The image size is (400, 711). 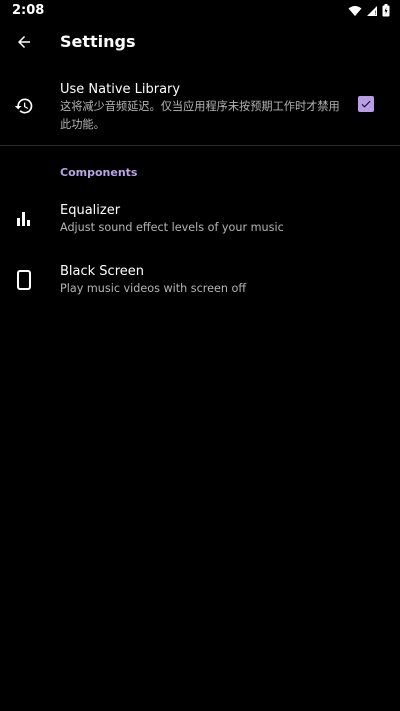 What do you see at coordinates (200, 115) in the screenshot?
I see `native-library-summary: 这将减少音频延迟。仅当应用程序未按预期工作时才禁用此功能。` at bounding box center [200, 115].